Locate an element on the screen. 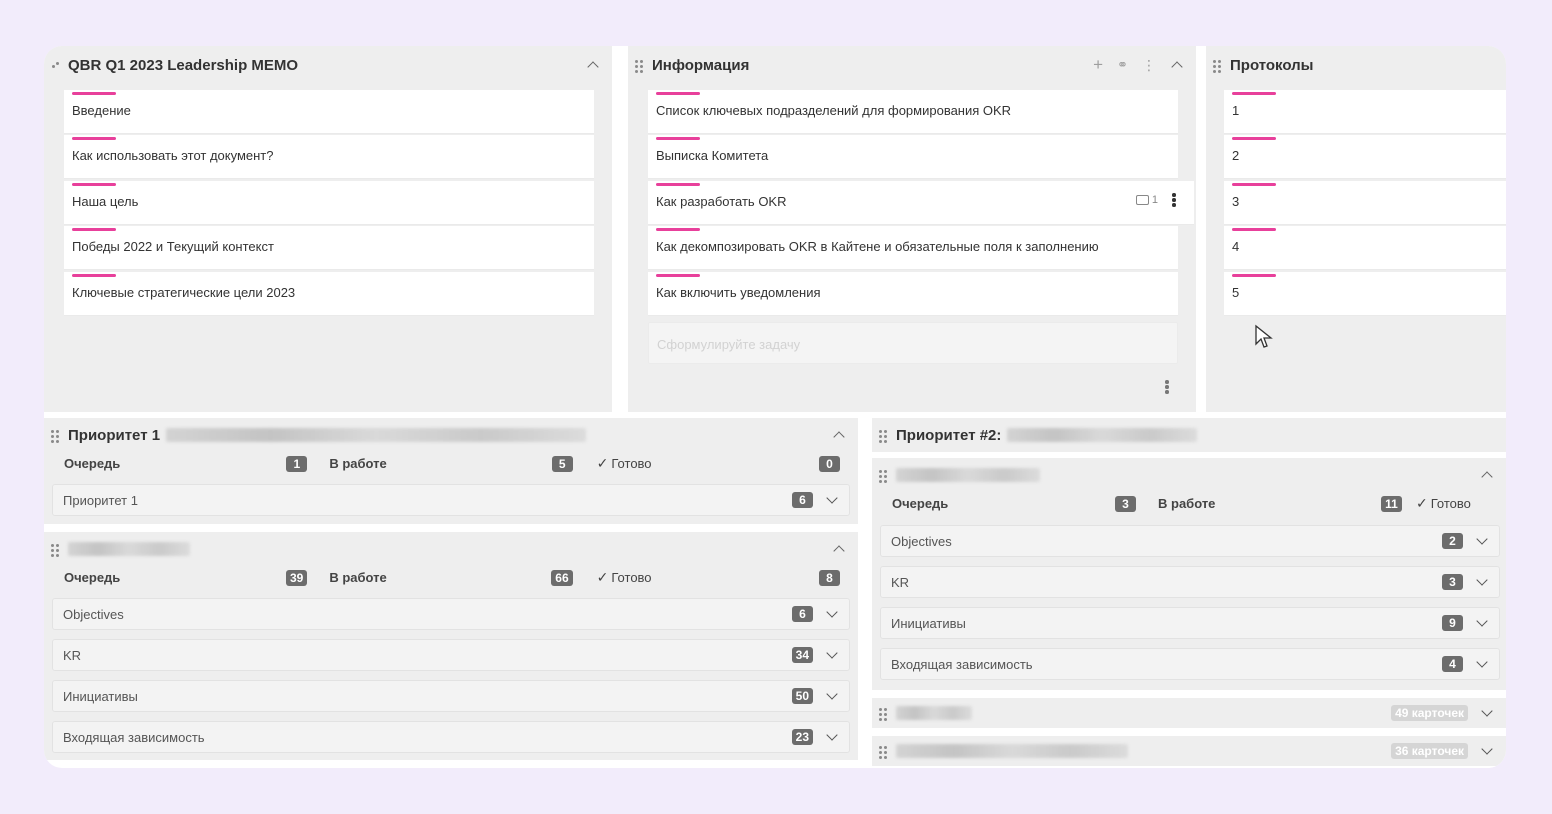 The image size is (1552, 814). column-done: ✓ Готово 8 is located at coordinates (718, 577).